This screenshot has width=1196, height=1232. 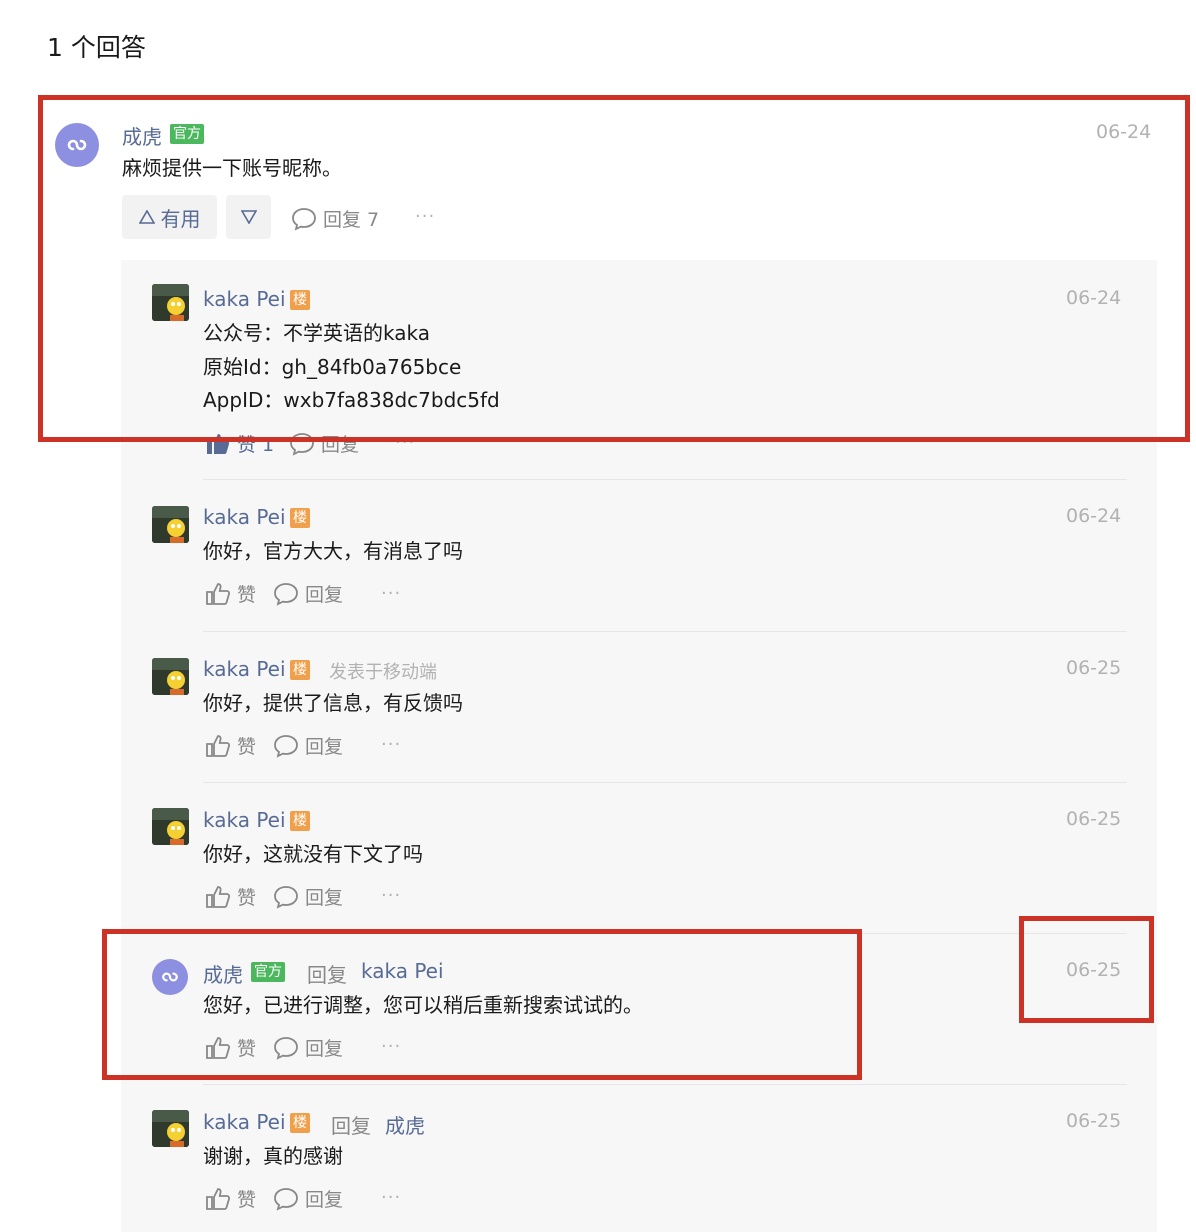 What do you see at coordinates (1094, 516) in the screenshot?
I see `reply-date: 06-24` at bounding box center [1094, 516].